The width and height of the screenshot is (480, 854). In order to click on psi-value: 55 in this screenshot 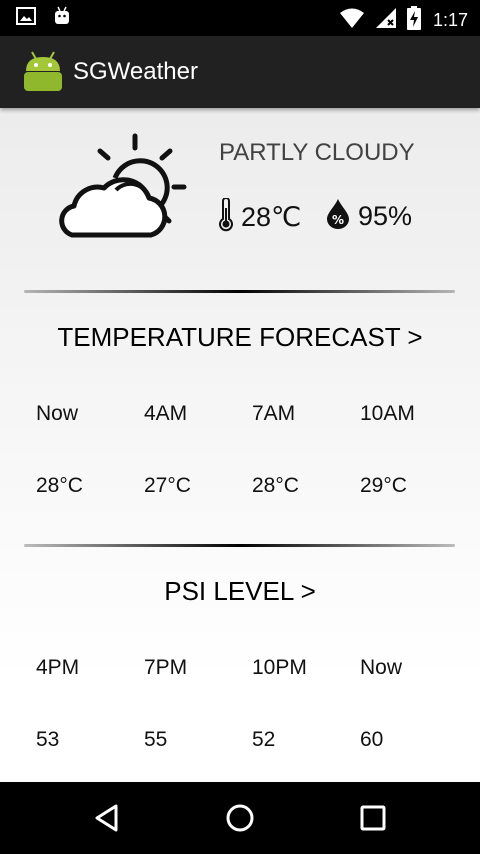, I will do `click(156, 739)`.